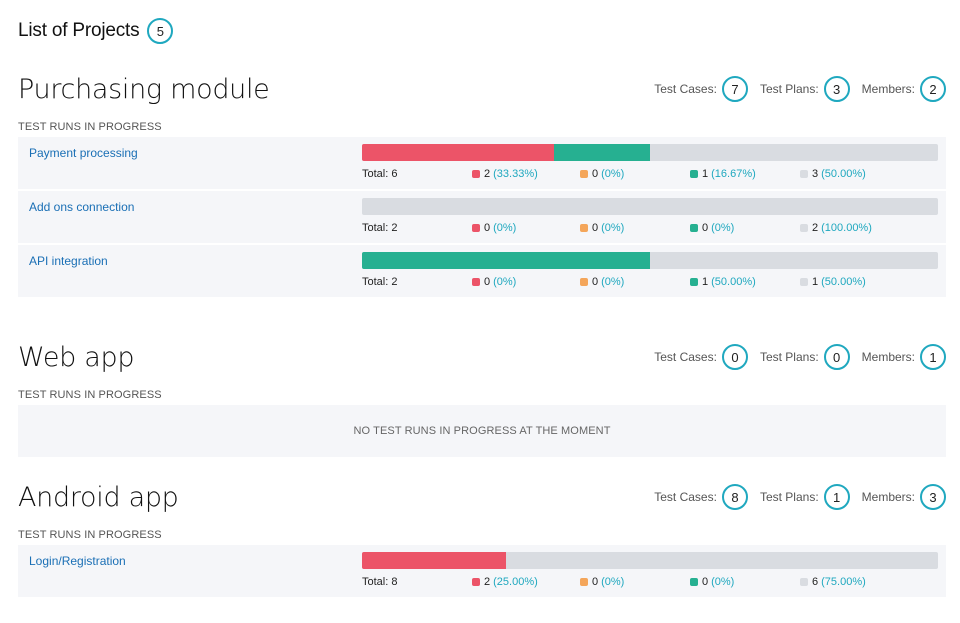 The width and height of the screenshot is (960, 623). What do you see at coordinates (933, 89) in the screenshot?
I see `members-badge: 2` at bounding box center [933, 89].